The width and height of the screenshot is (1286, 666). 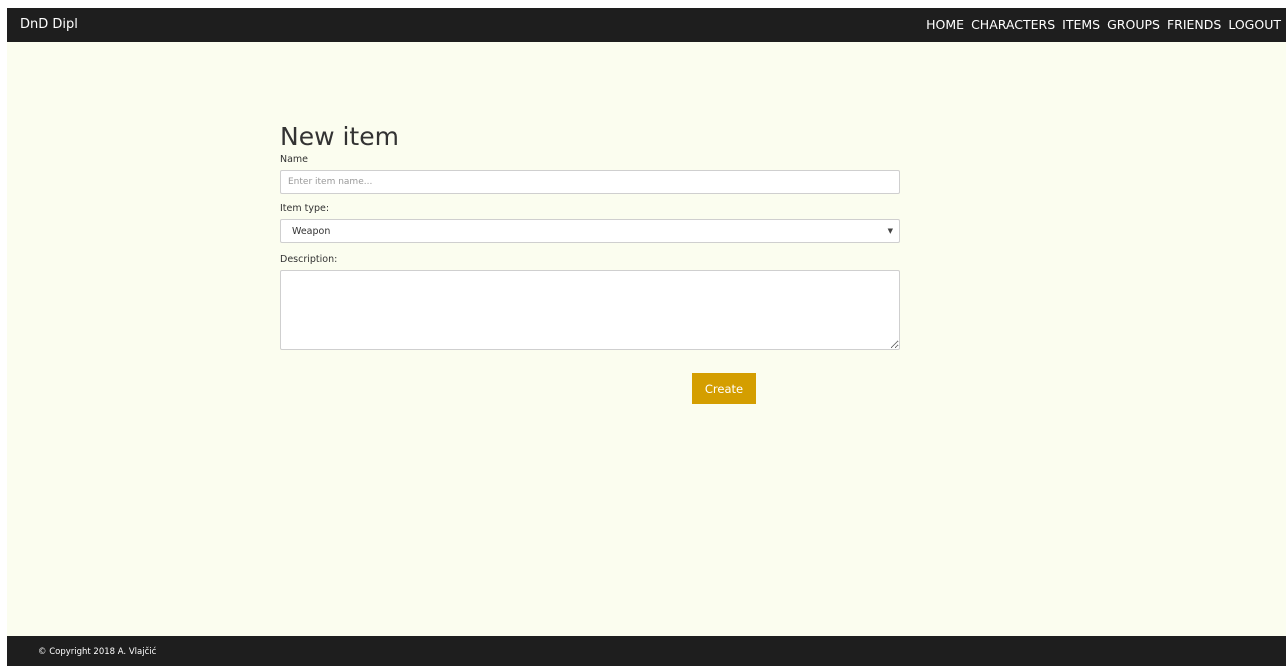 I want to click on footer: © Copyright 2018 A. Vlajčić, so click(x=646, y=651).